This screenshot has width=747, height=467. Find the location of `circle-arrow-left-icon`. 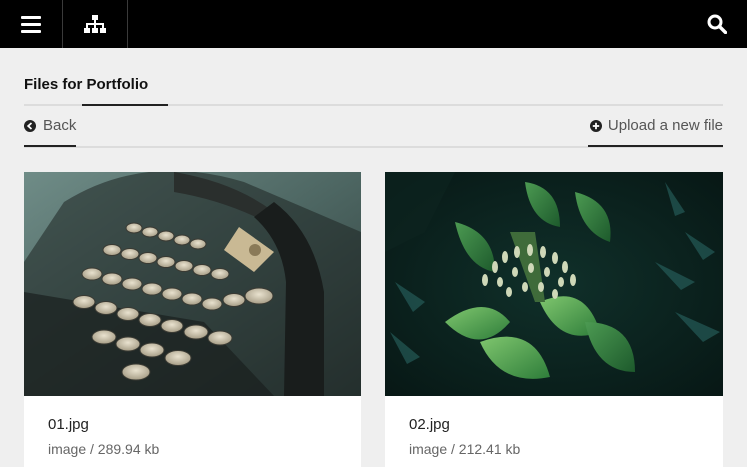

circle-arrow-left-icon is located at coordinates (30, 126).